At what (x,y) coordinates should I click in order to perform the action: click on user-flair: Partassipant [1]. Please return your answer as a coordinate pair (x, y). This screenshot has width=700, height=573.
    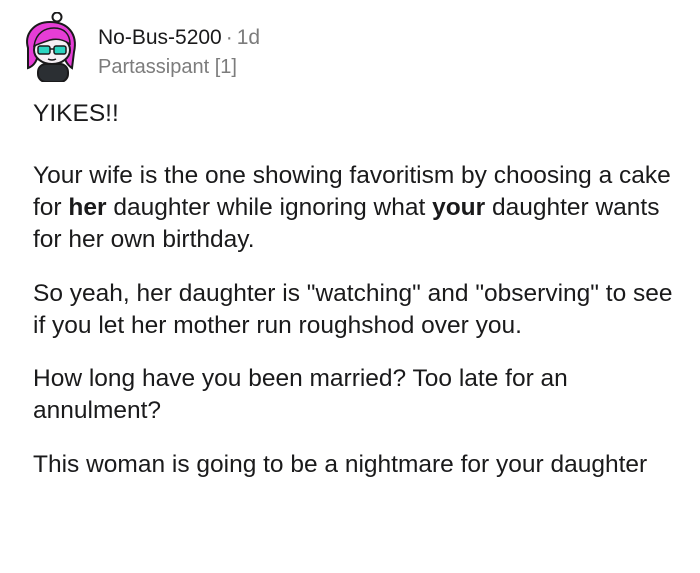
    Looking at the image, I should click on (167, 67).